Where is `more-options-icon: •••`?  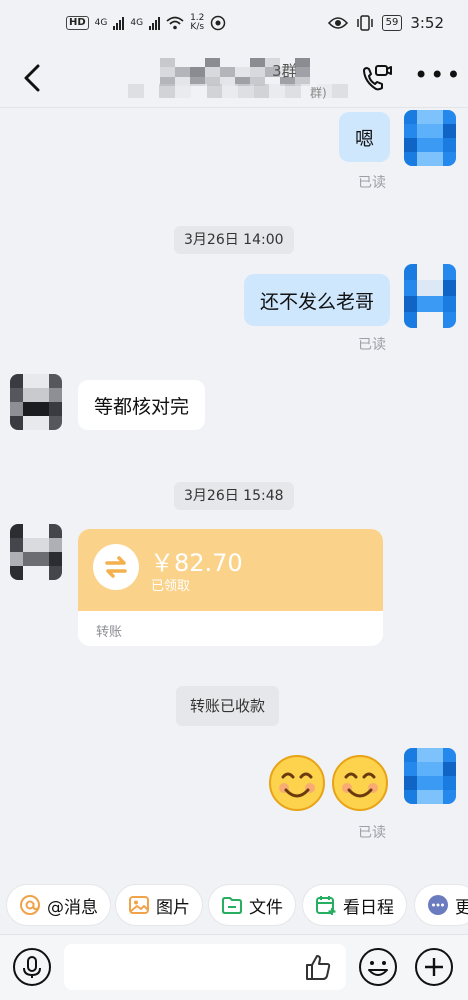
more-options-icon: ••• is located at coordinates (438, 75).